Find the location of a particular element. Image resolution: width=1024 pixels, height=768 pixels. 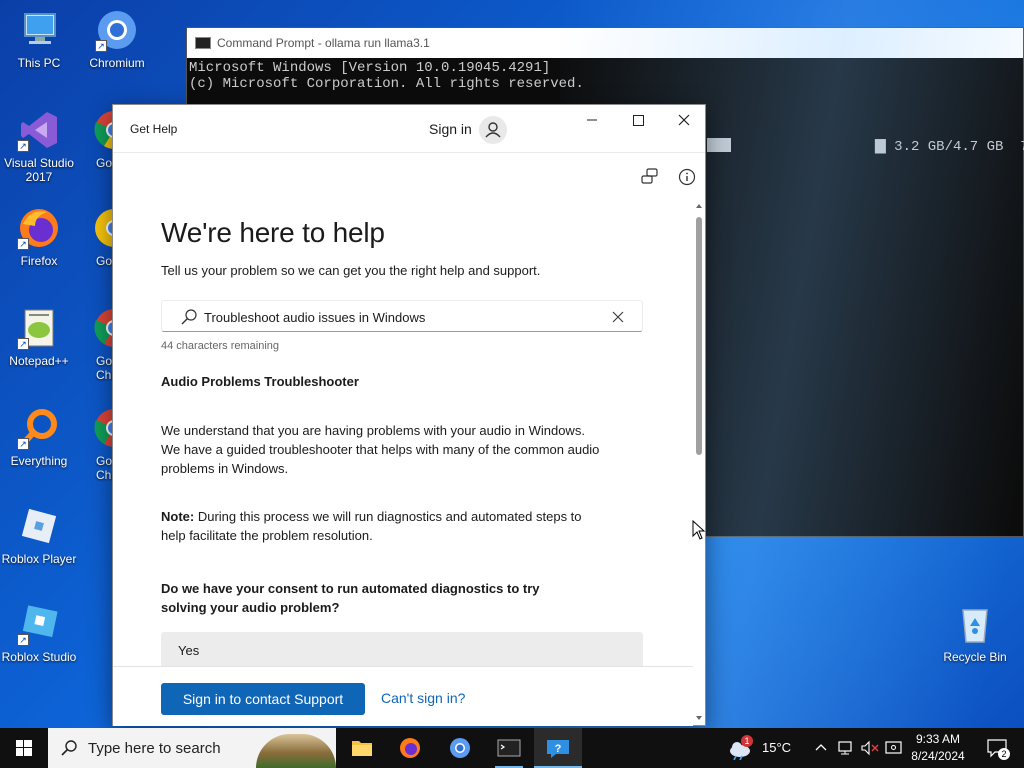

search-highlight-image is located at coordinates (296, 751).